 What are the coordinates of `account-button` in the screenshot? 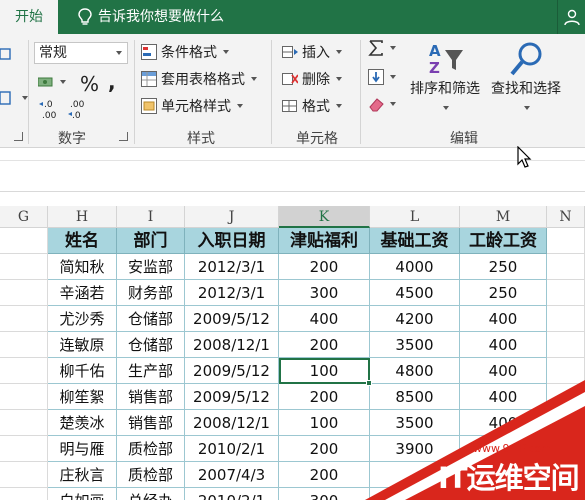 It's located at (571, 17).